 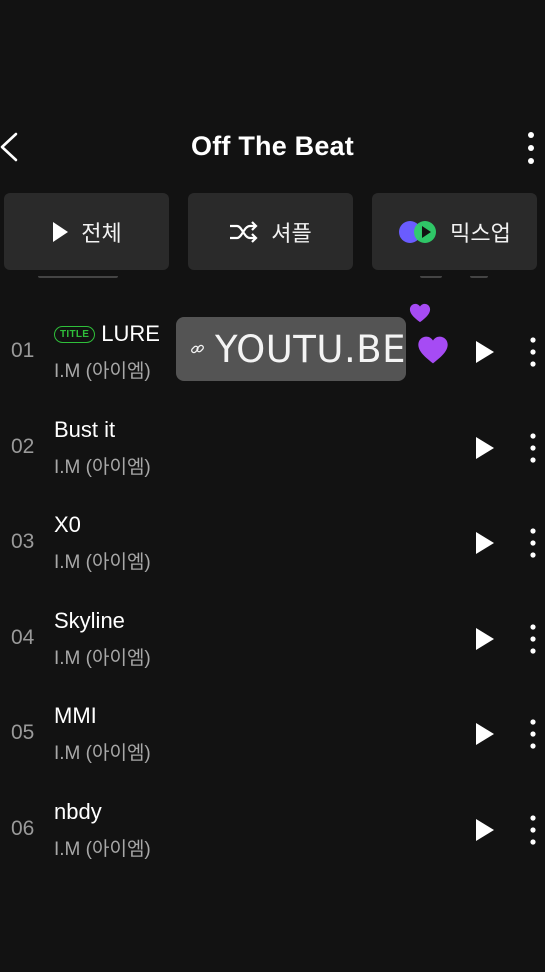 What do you see at coordinates (197, 349) in the screenshot?
I see `link-icon` at bounding box center [197, 349].